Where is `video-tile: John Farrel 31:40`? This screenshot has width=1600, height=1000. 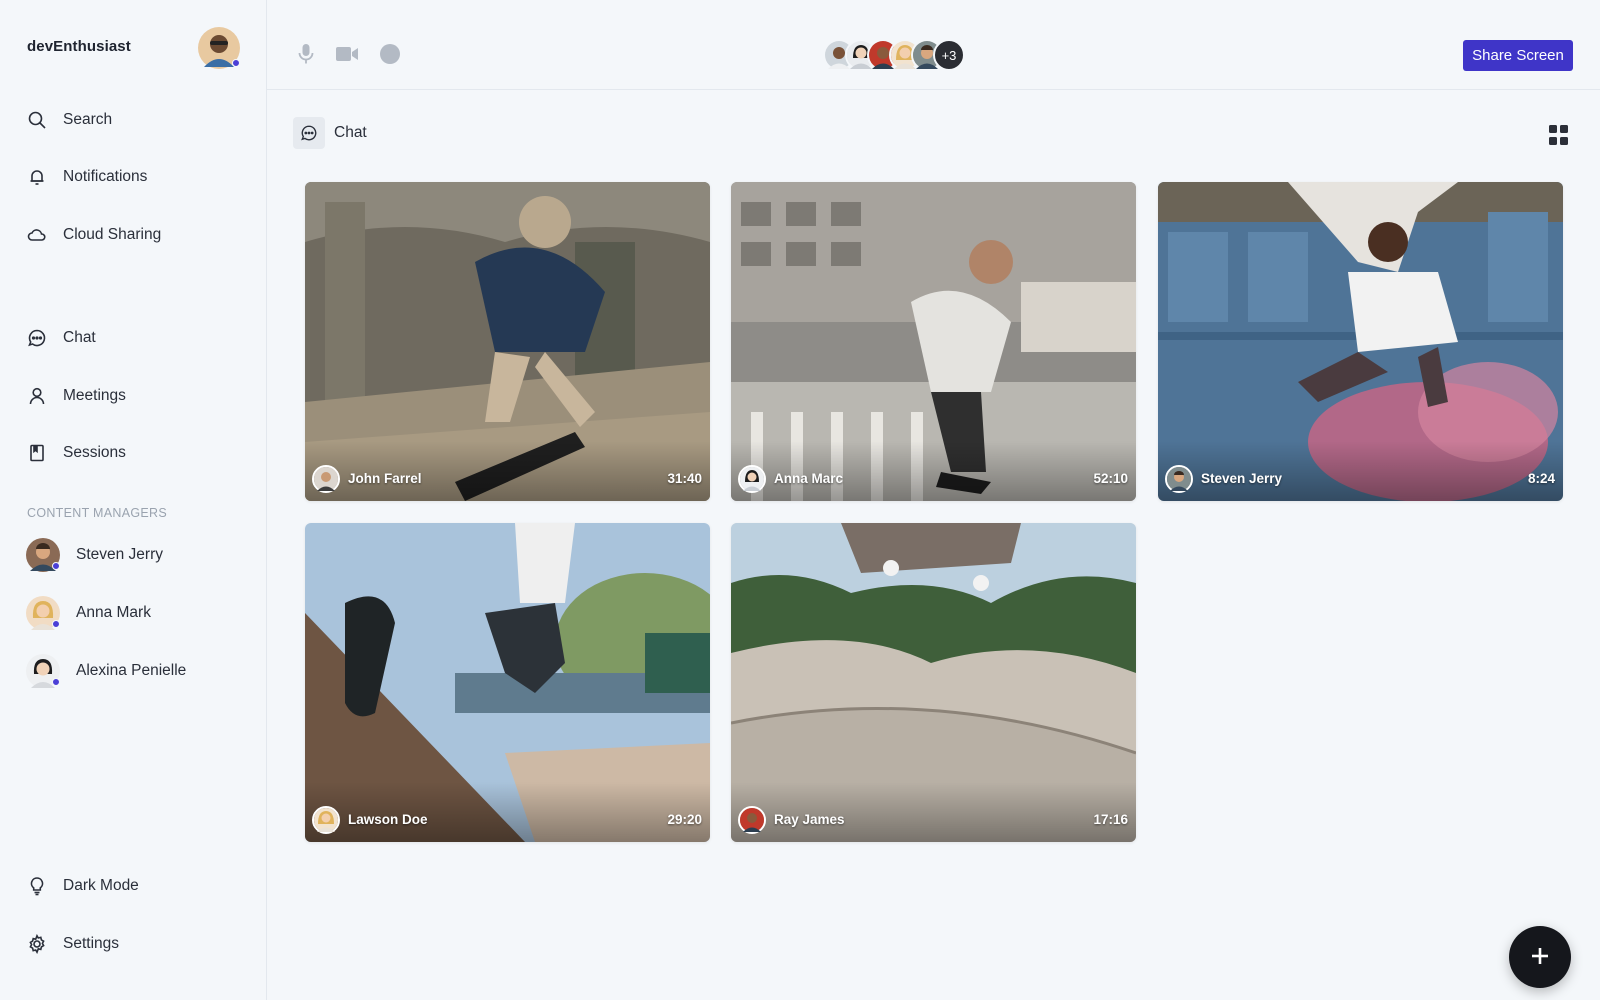
video-tile: John Farrel 31:40 is located at coordinates (507, 341).